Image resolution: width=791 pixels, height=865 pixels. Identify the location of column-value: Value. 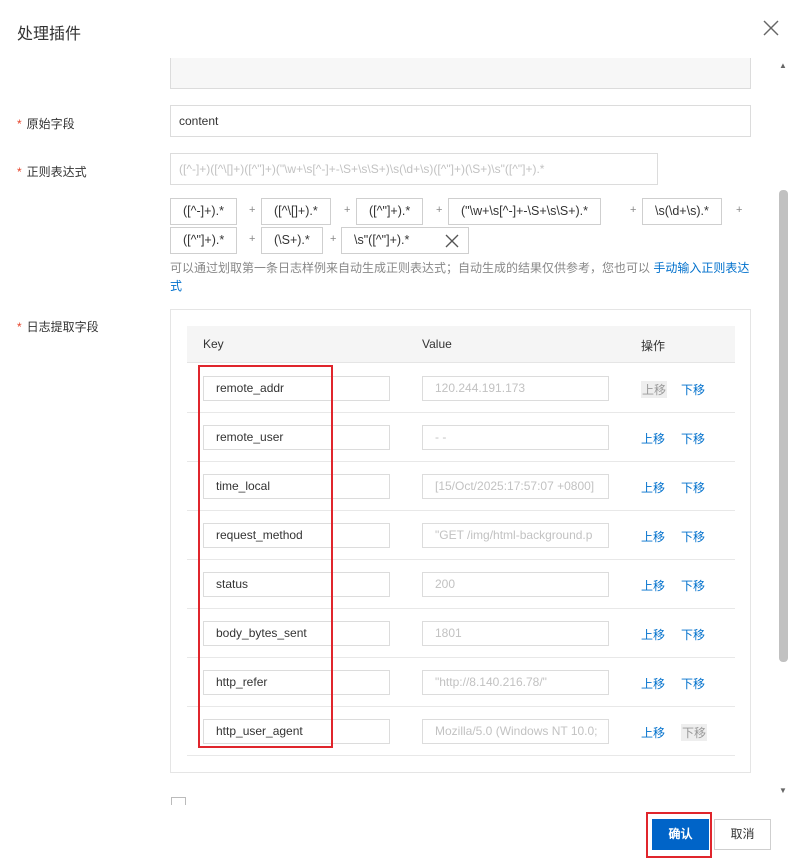
(437, 344).